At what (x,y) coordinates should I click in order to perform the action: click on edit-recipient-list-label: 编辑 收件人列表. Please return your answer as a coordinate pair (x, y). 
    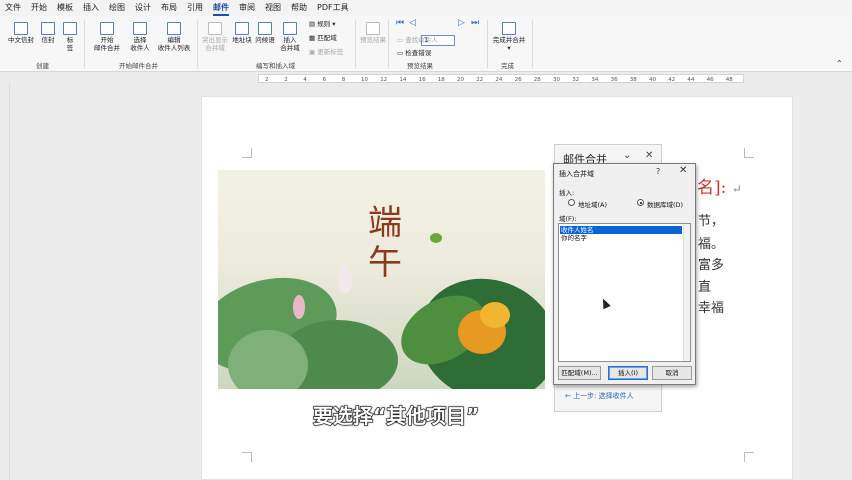
    Looking at the image, I should click on (174, 44).